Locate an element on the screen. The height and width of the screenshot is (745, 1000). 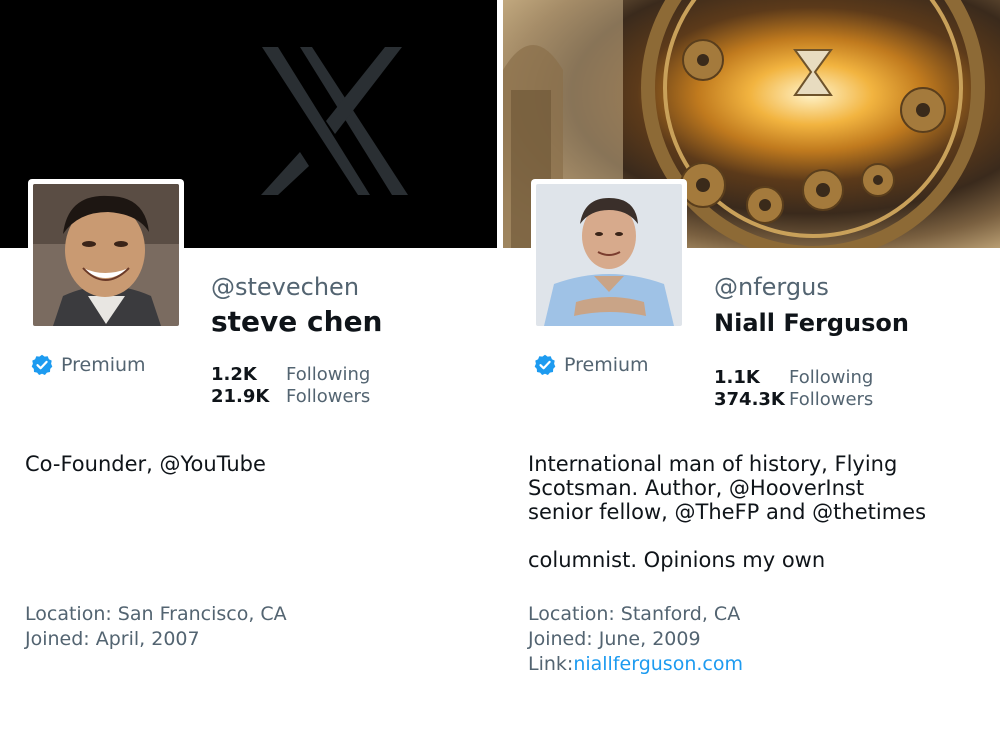
bio-line: Scotsman. Author, @HooverInst is located at coordinates (696, 488).